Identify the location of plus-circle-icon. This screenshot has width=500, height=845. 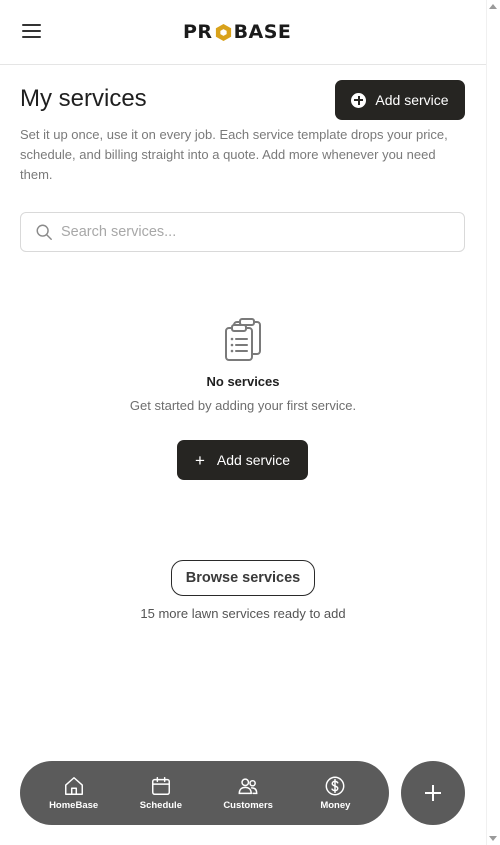
(359, 100).